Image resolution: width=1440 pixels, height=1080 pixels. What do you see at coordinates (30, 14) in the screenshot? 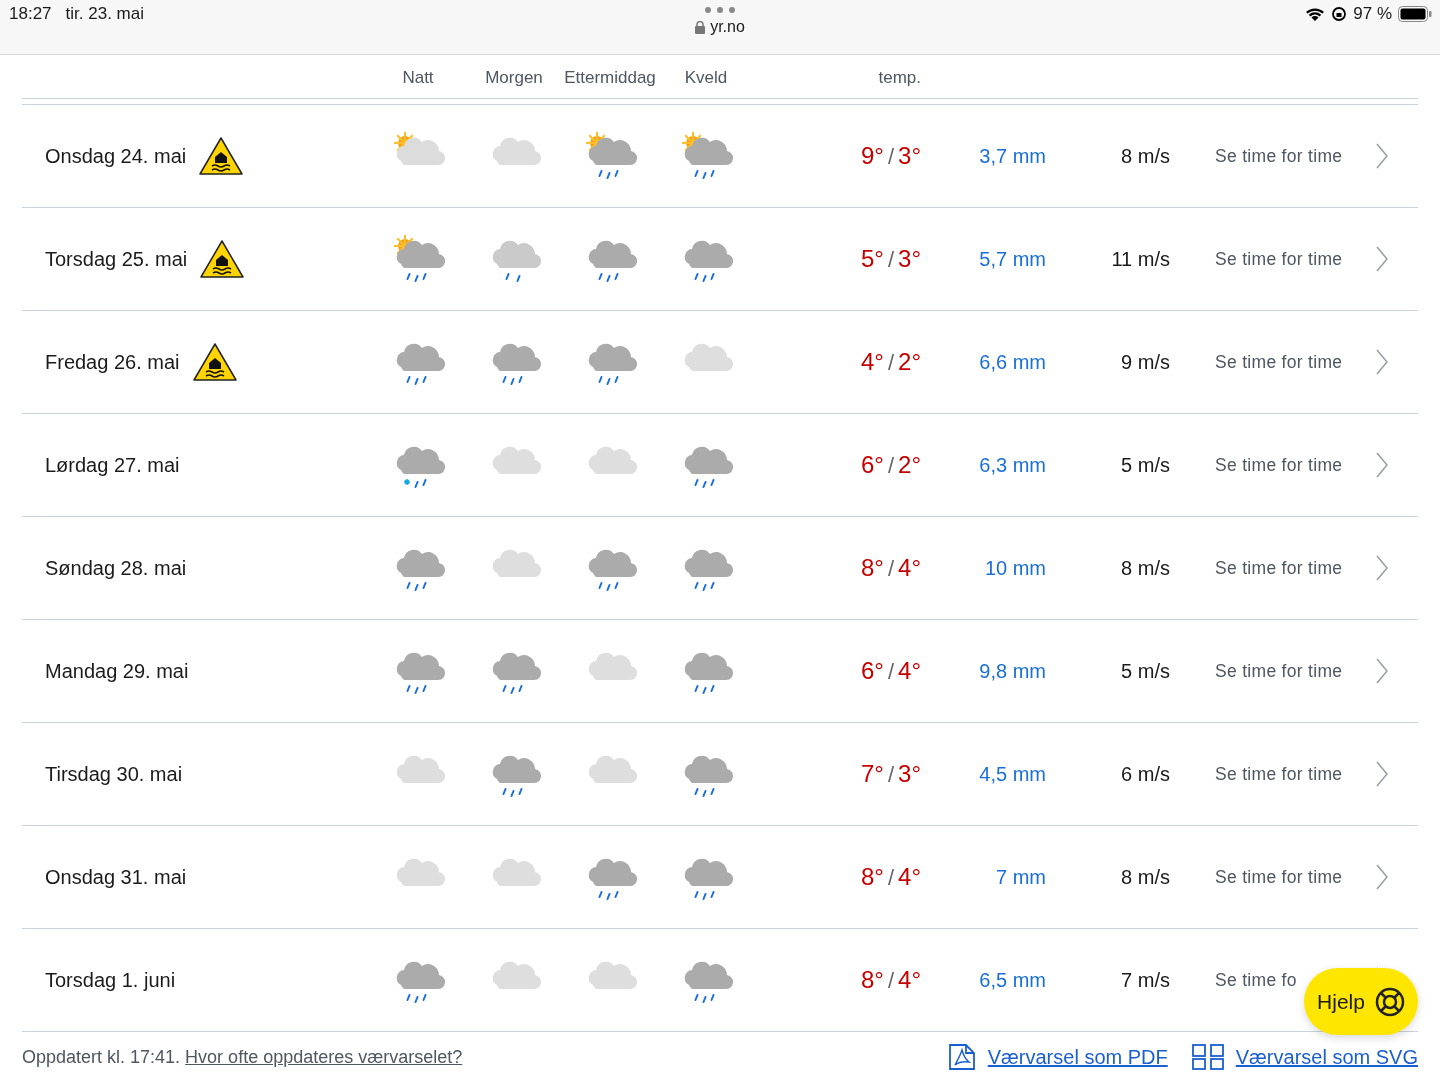
I see `clock-time: 18:27` at bounding box center [30, 14].